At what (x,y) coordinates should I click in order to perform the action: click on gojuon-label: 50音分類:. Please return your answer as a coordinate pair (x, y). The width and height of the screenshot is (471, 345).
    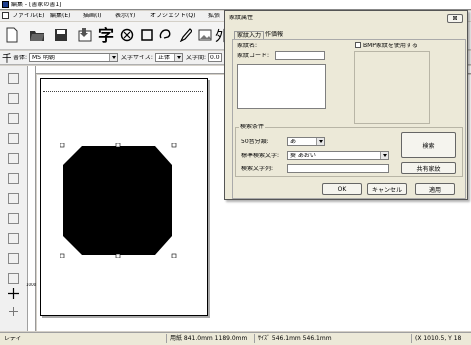
    Looking at the image, I should click on (255, 142).